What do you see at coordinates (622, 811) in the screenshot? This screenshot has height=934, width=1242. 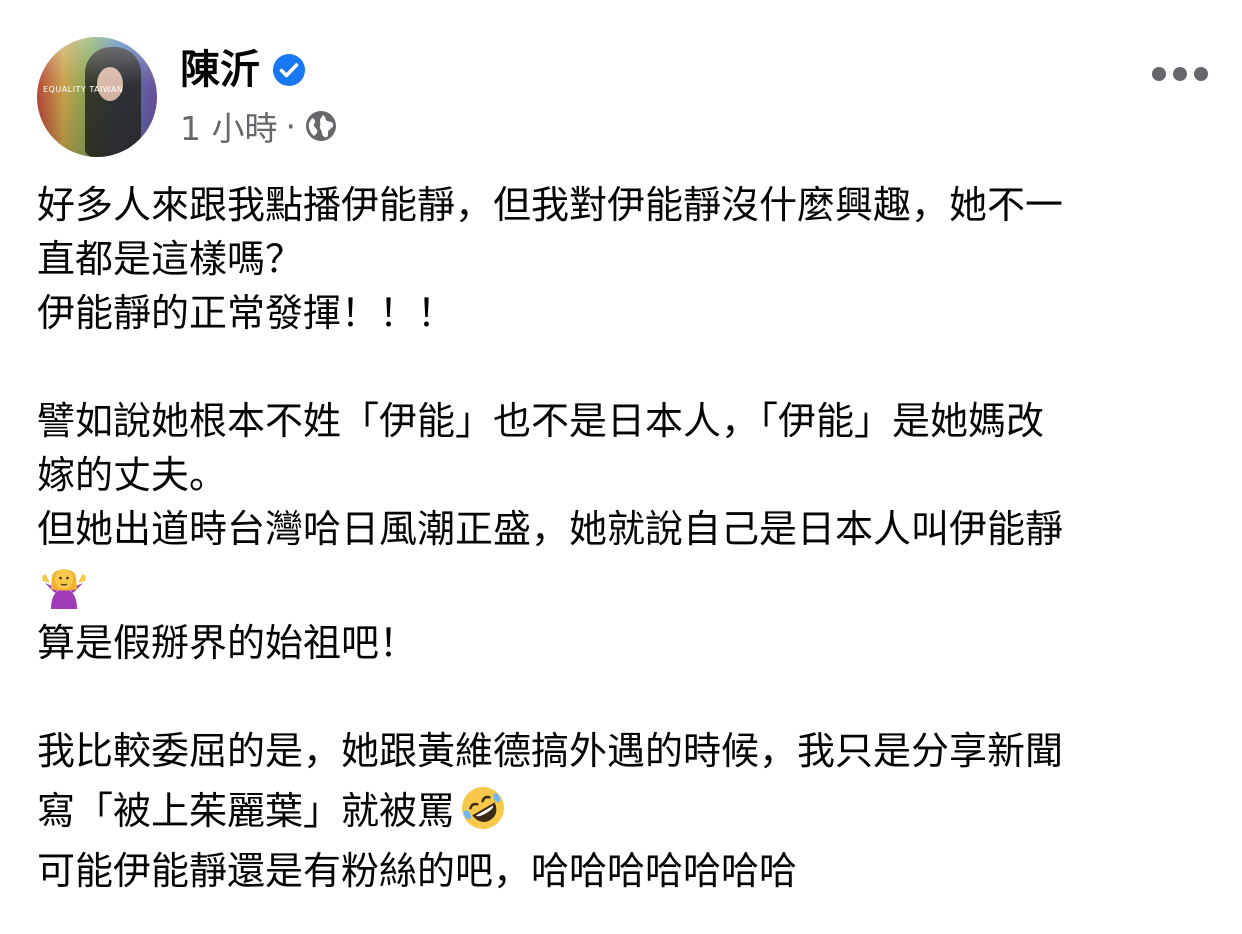 I see `post-text-line-with-emoji: 寫「被上茱麗葉」就被罵` at bounding box center [622, 811].